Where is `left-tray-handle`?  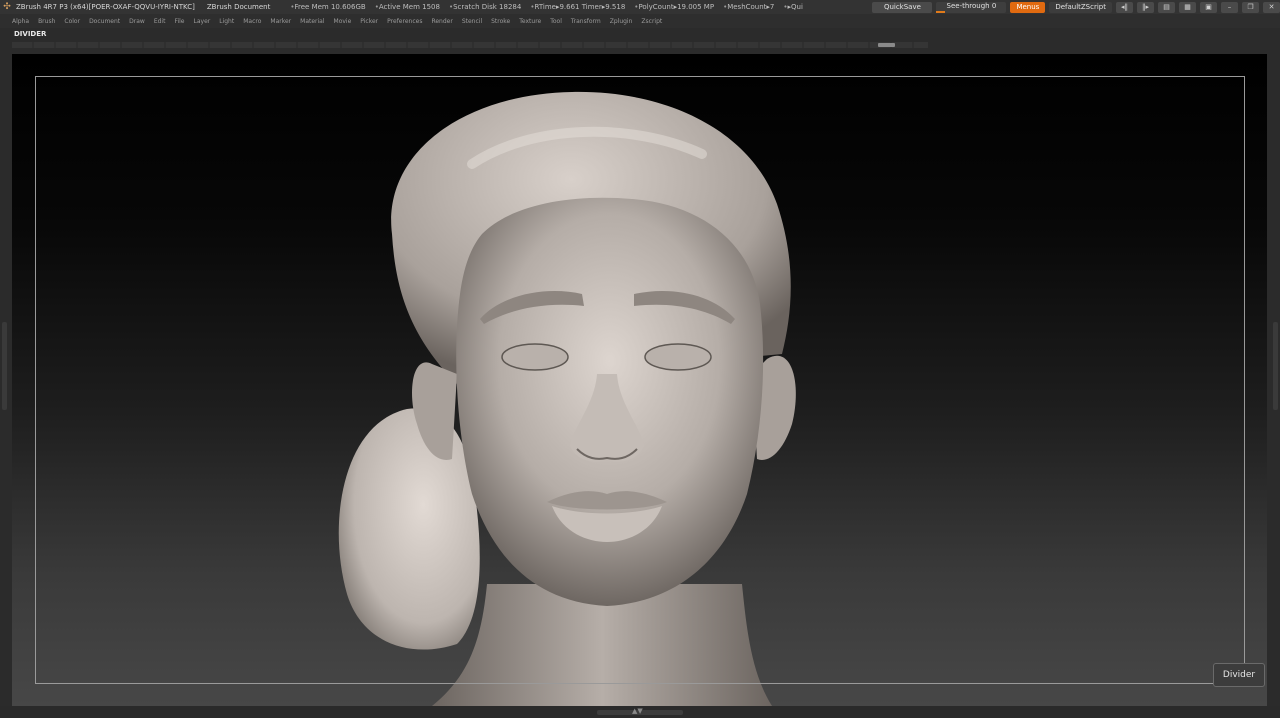
left-tray-handle is located at coordinates (4, 366).